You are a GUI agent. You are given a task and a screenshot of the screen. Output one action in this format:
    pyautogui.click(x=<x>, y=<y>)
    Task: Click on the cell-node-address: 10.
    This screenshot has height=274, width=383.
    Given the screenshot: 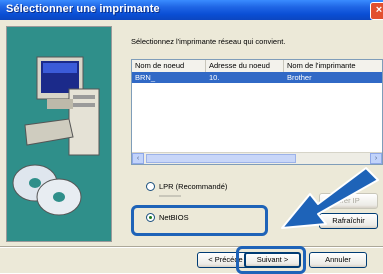 What is the action you would take?
    pyautogui.click(x=214, y=77)
    